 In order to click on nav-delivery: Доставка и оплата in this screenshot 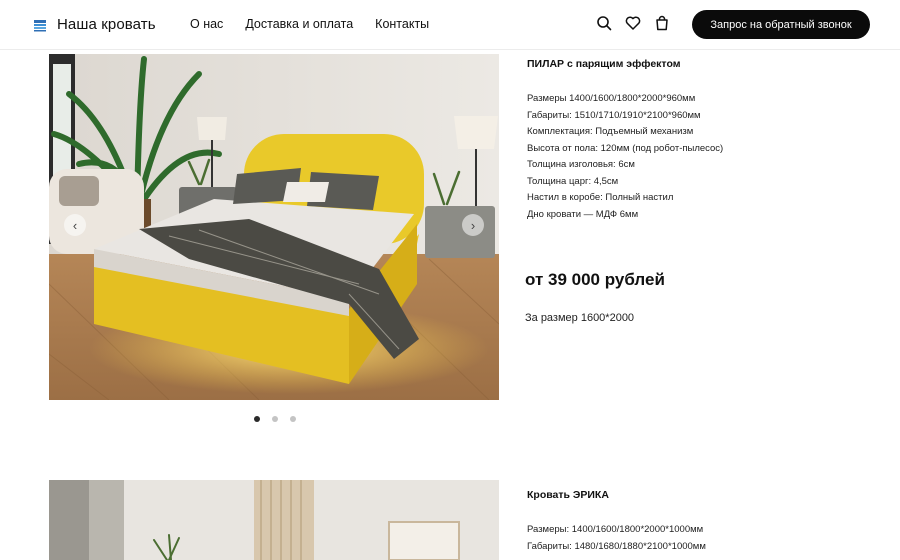, I will do `click(299, 24)`.